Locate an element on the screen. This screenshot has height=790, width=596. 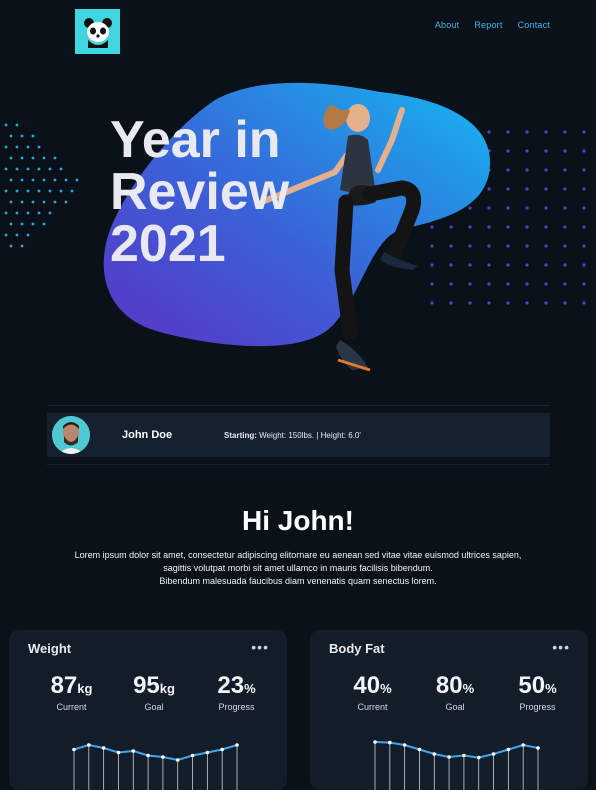
panda-logo is located at coordinates (97, 31).